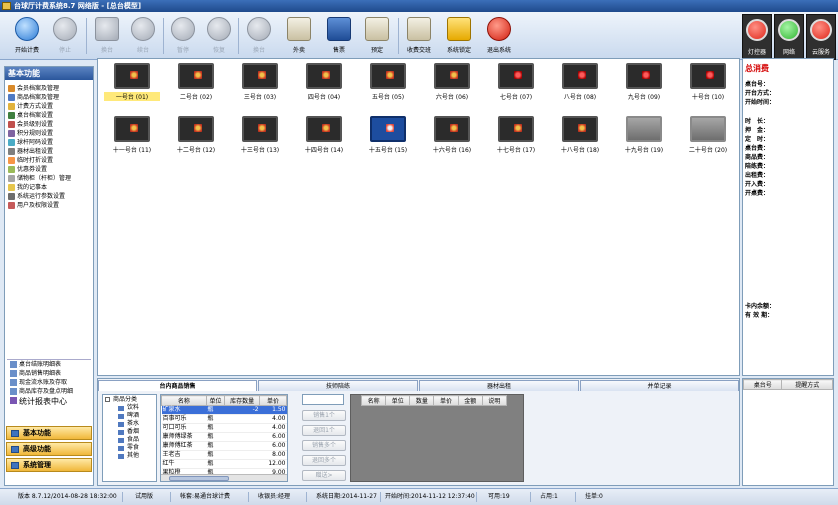 The height and width of the screenshot is (505, 838). I want to click on billiard-table-tile: 十九号台 (19), so click(644, 136).